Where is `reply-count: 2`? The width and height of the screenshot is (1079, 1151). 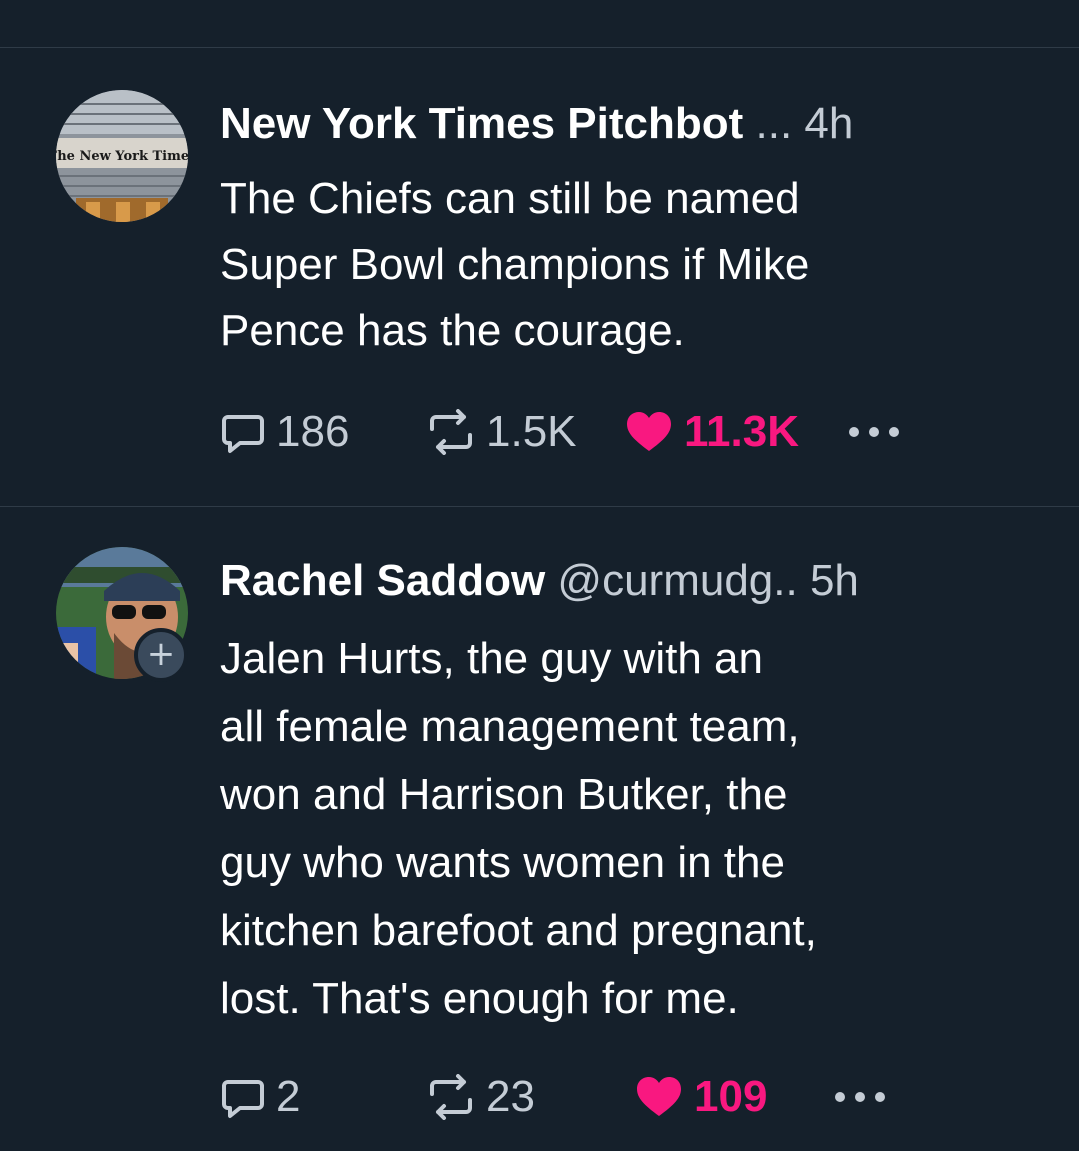
reply-count: 2 is located at coordinates (288, 1096).